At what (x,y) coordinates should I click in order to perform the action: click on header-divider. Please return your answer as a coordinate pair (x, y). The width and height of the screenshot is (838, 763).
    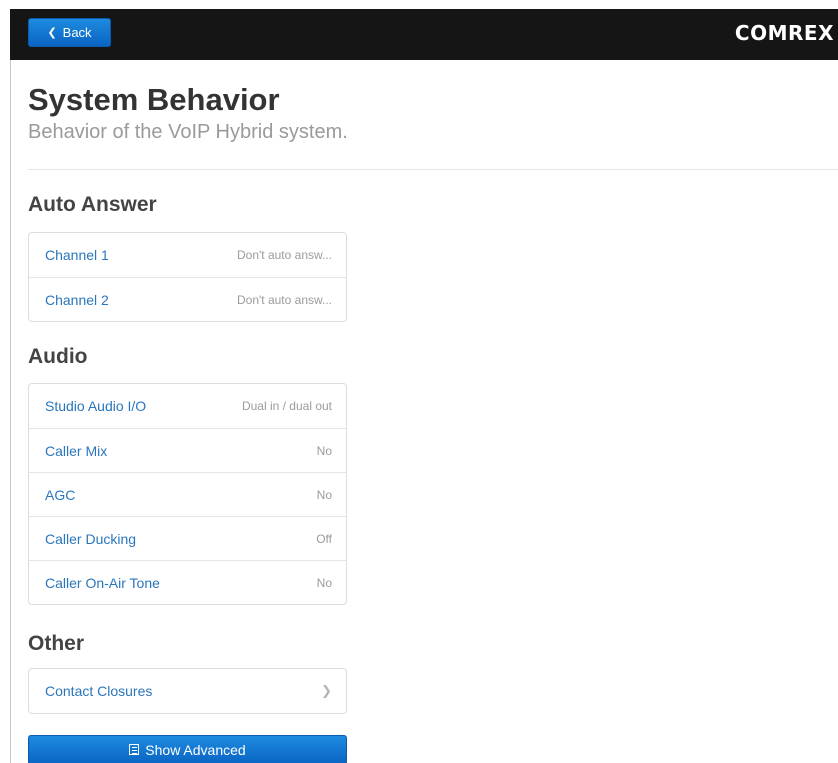
    Looking at the image, I should click on (433, 169).